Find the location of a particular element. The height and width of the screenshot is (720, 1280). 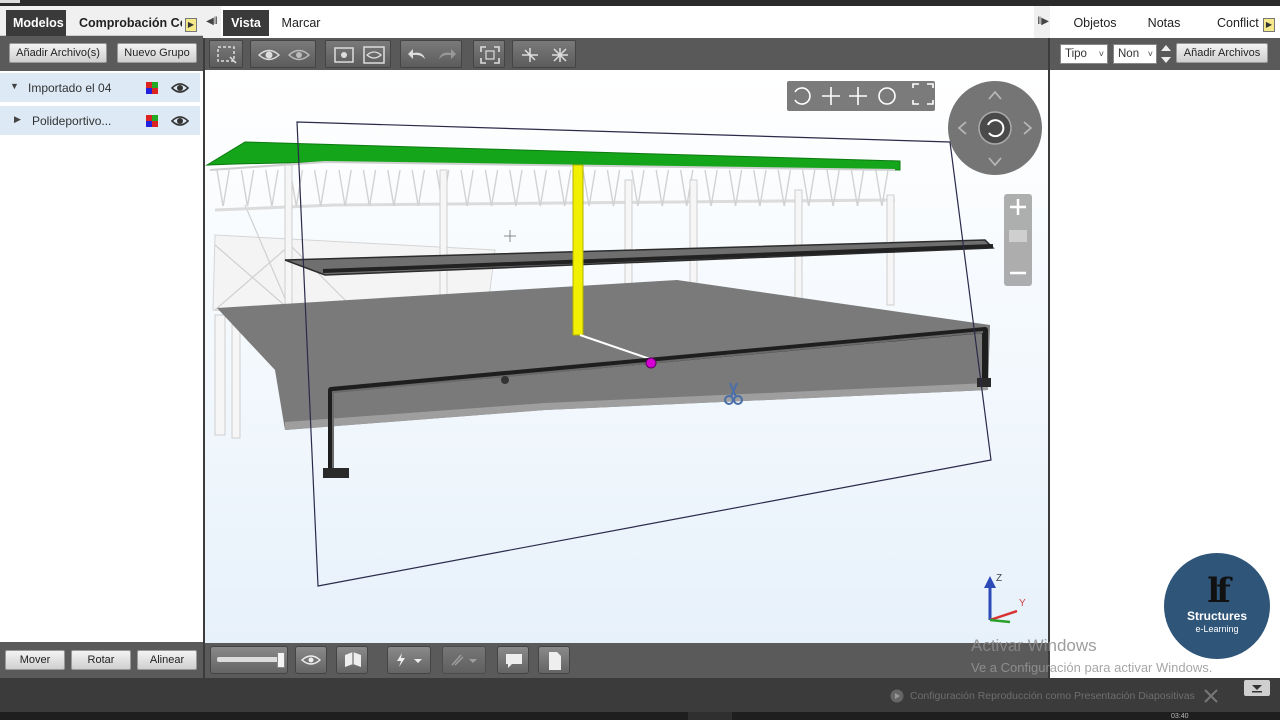

collapse-left-panel-icon: ◀‖ is located at coordinates (212, 22).